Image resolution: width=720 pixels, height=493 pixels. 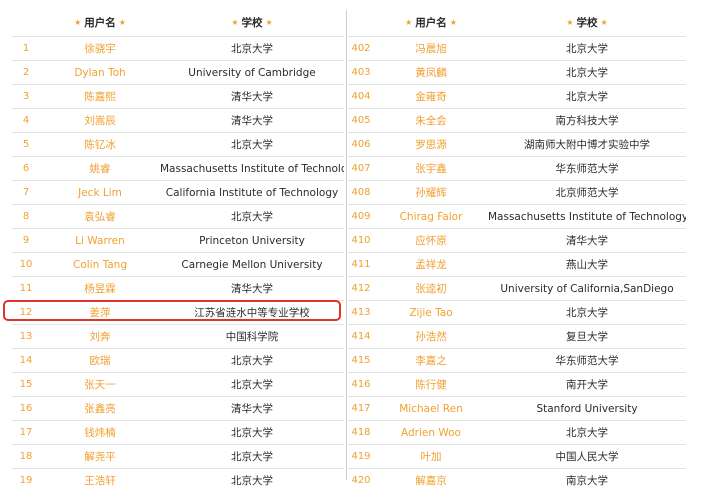 What do you see at coordinates (178, 264) in the screenshot?
I see `table-row: 10 Colin Tang Carnegie Mellon University` at bounding box center [178, 264].